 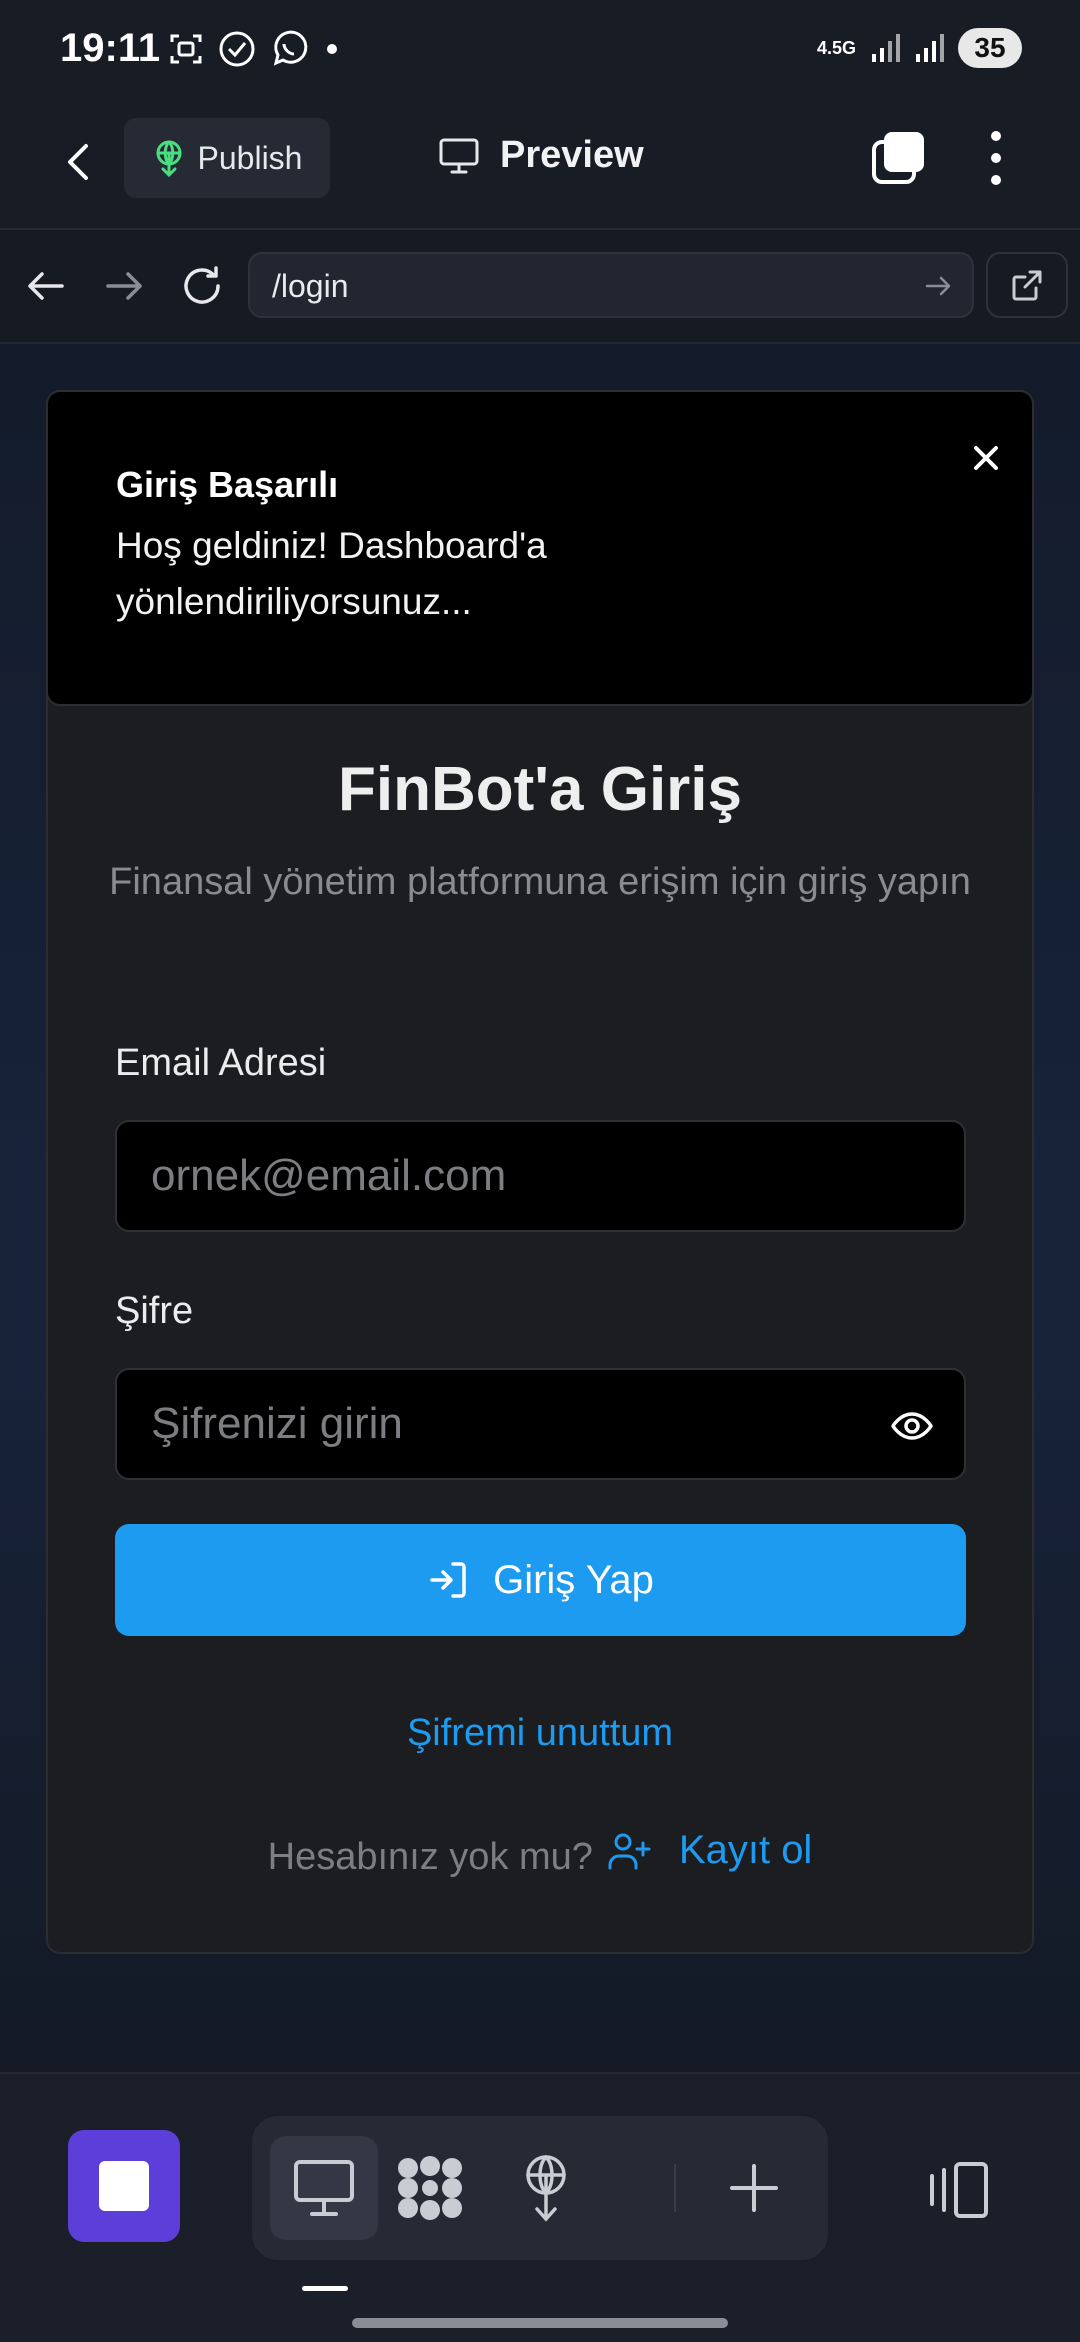 I want to click on home-indicator, so click(x=540, y=2323).